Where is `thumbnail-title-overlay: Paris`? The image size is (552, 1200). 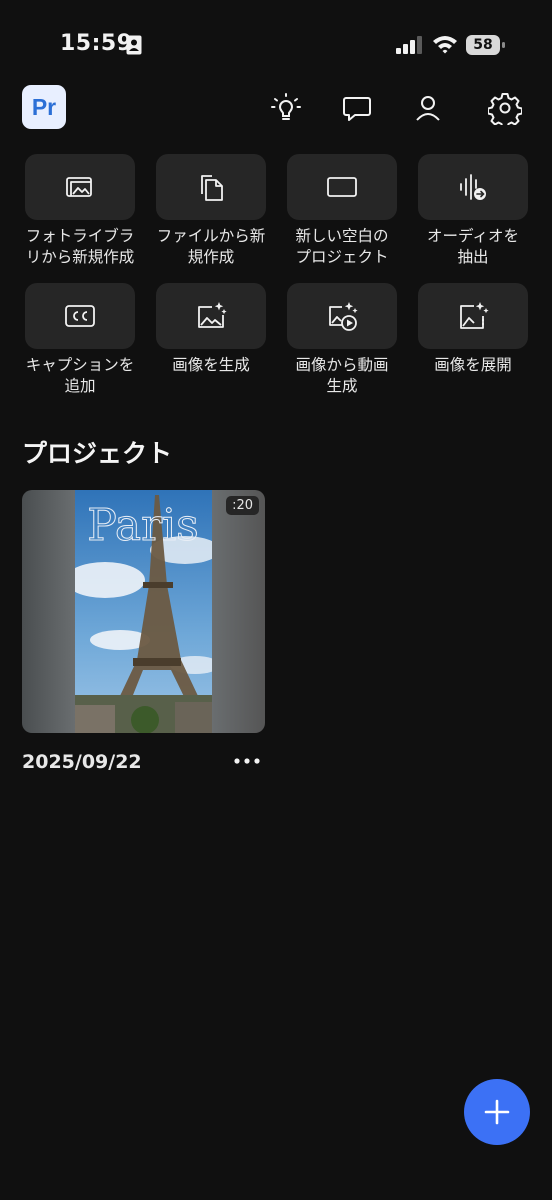
thumbnail-title-overlay: Paris is located at coordinates (143, 526).